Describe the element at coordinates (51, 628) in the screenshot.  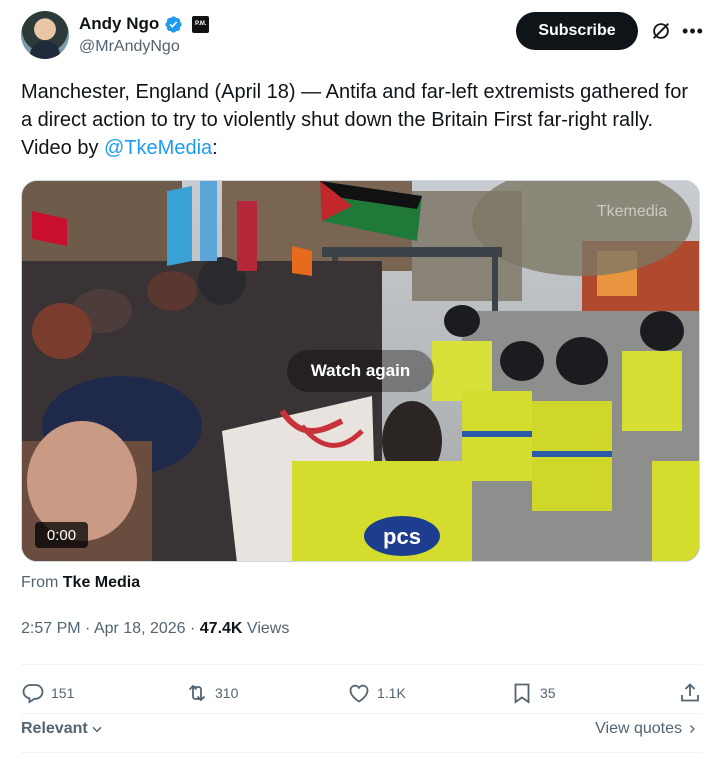
I see `tweet-time: 2:57 PM` at that location.